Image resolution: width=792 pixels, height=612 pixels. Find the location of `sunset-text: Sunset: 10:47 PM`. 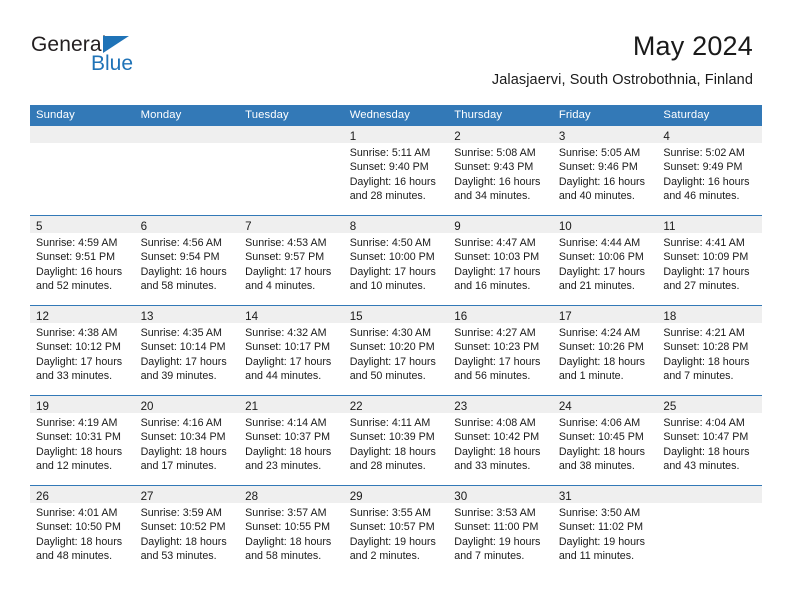

sunset-text: Sunset: 10:47 PM is located at coordinates (706, 437).